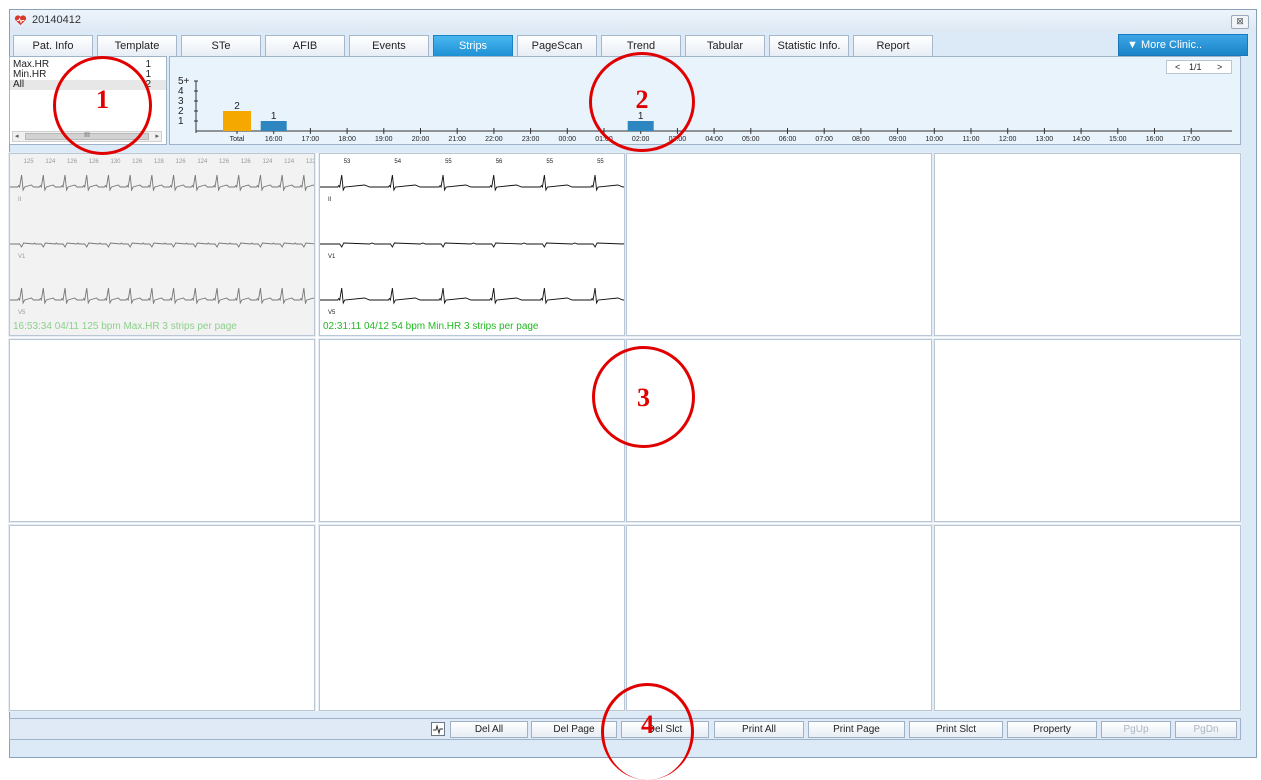 This screenshot has height=780, width=1261. What do you see at coordinates (861, 139) in the screenshot?
I see `x-tick-label: 08:00` at bounding box center [861, 139].